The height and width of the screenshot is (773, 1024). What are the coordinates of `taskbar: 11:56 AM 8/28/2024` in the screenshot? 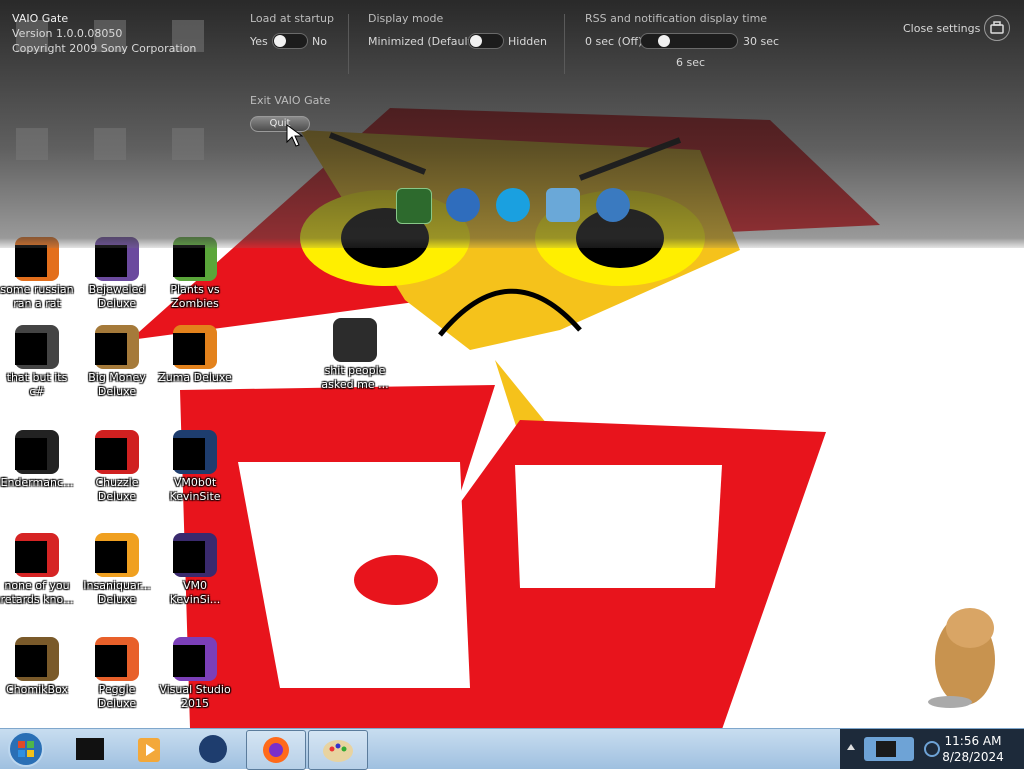 It's located at (512, 749).